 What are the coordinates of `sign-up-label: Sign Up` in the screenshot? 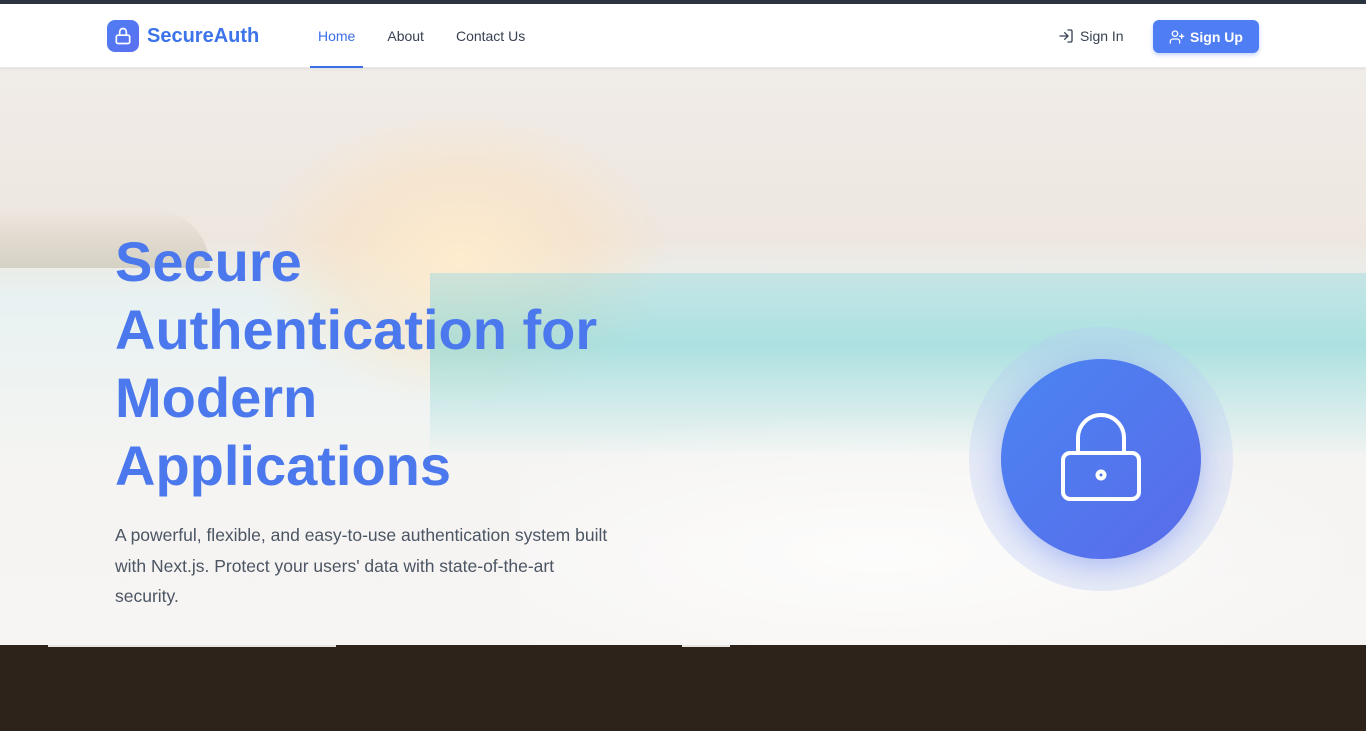 It's located at (1216, 36).